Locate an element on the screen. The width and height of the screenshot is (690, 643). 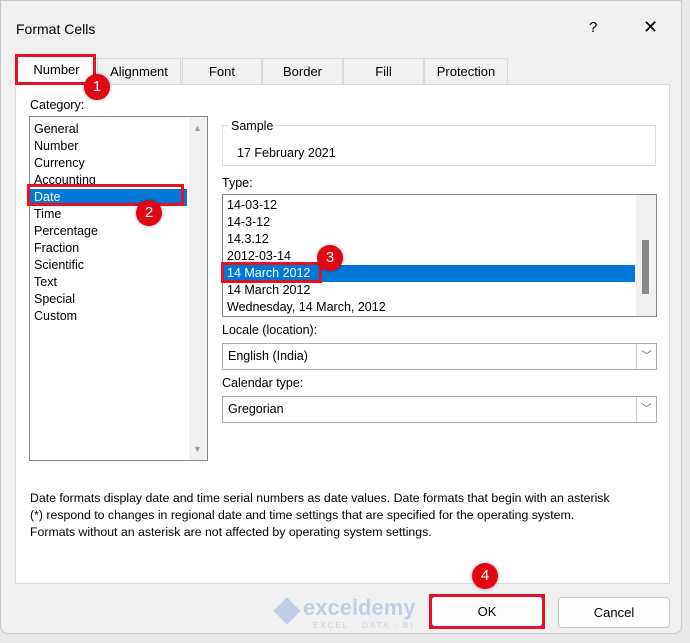
locale-label: Locale (location): is located at coordinates (270, 330).